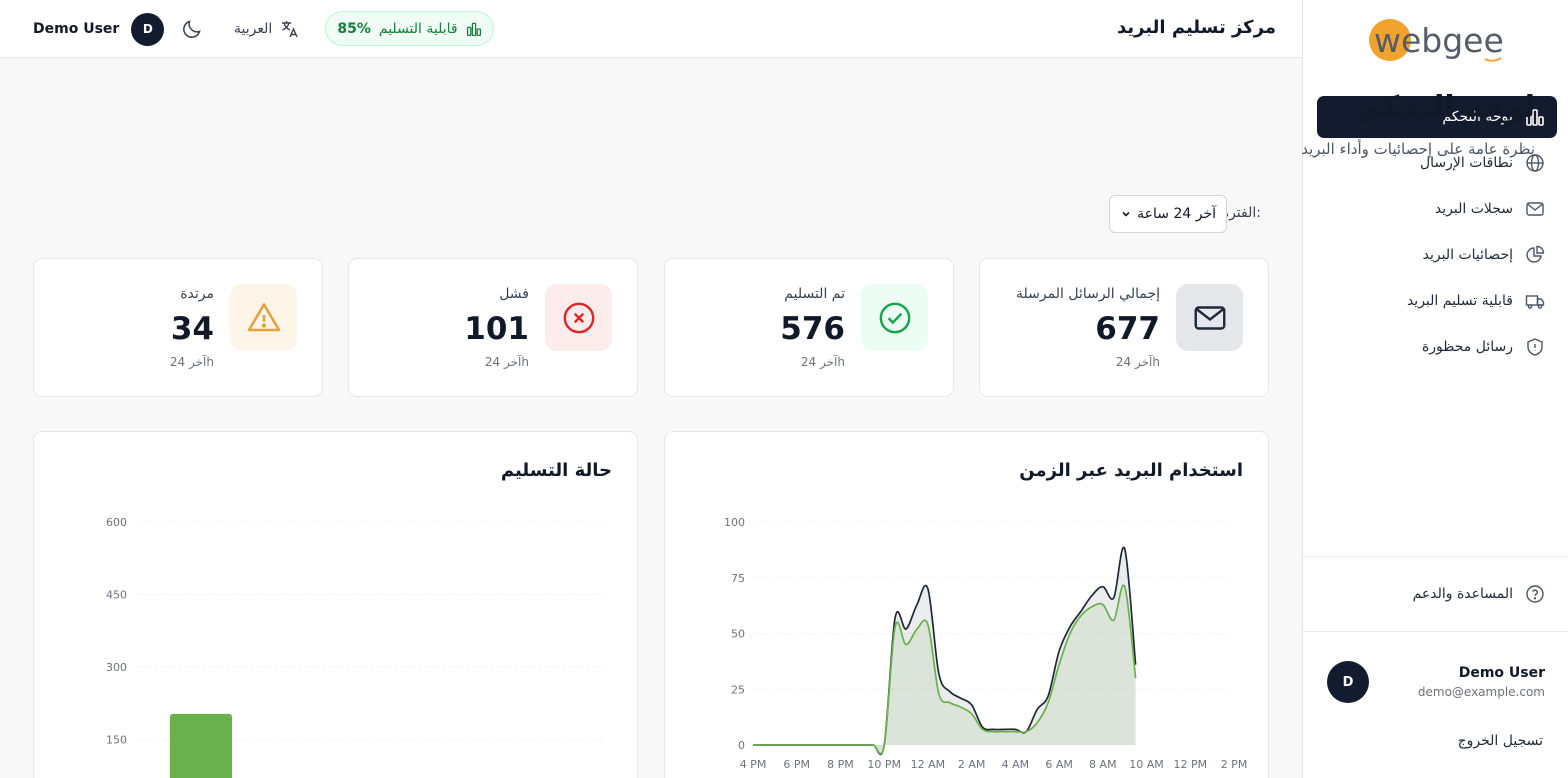 The width and height of the screenshot is (1568, 778). What do you see at coordinates (1473, 209) in the screenshot?
I see `sidebar-item-label: سجلات البريد` at bounding box center [1473, 209].